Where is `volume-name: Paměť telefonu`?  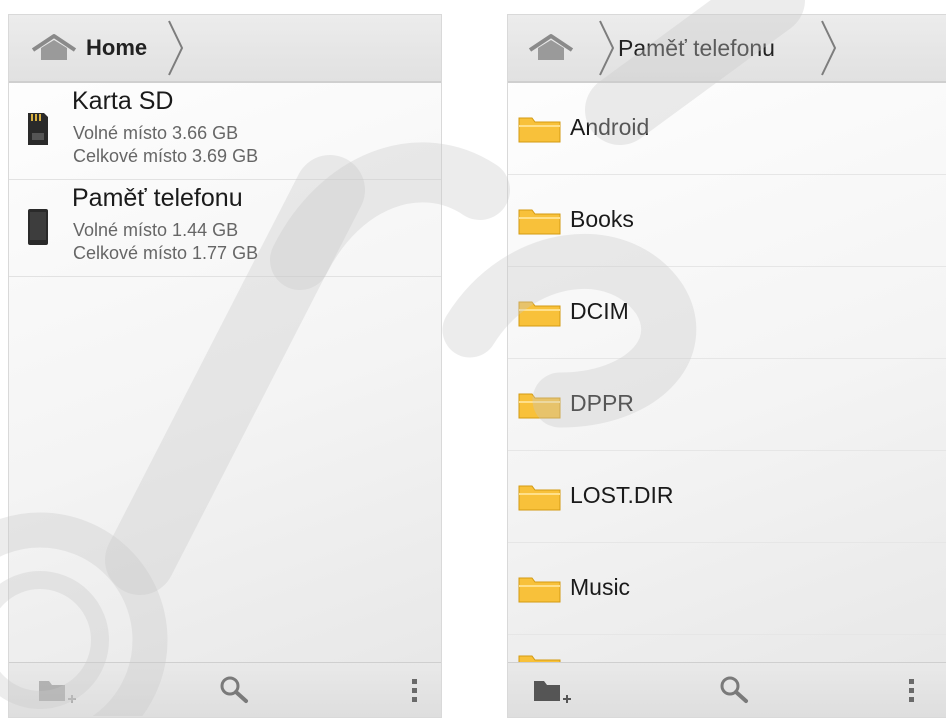
volume-name: Paměť telefonu is located at coordinates (157, 198).